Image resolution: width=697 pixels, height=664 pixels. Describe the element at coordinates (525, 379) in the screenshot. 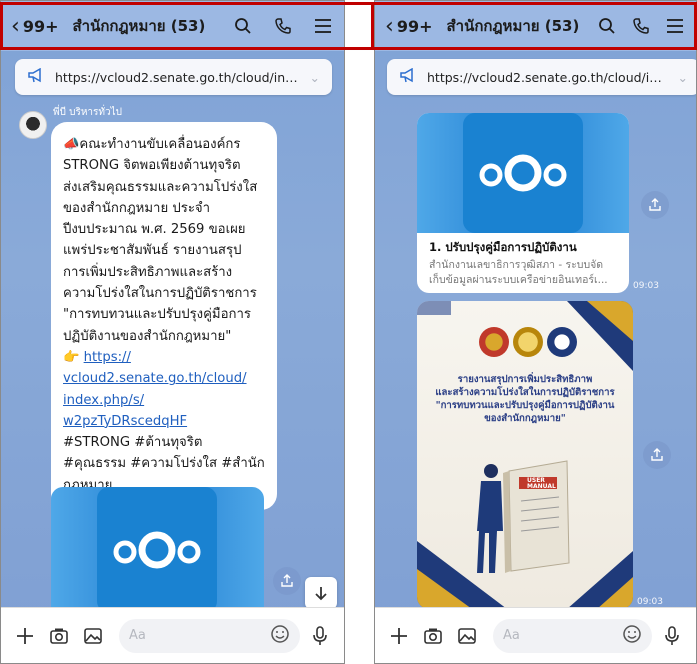

I see `poster-line: รายงานสรุปการเพิ่มประสิทธิภาพ` at that location.